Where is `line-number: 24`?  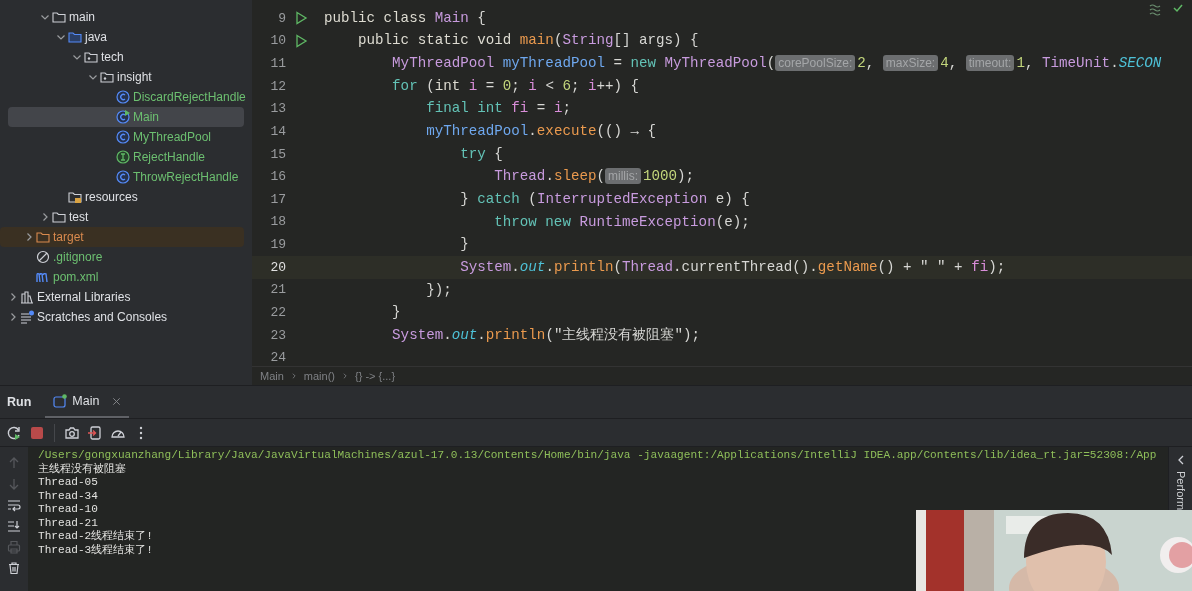
line-number: 24 is located at coordinates (277, 357).